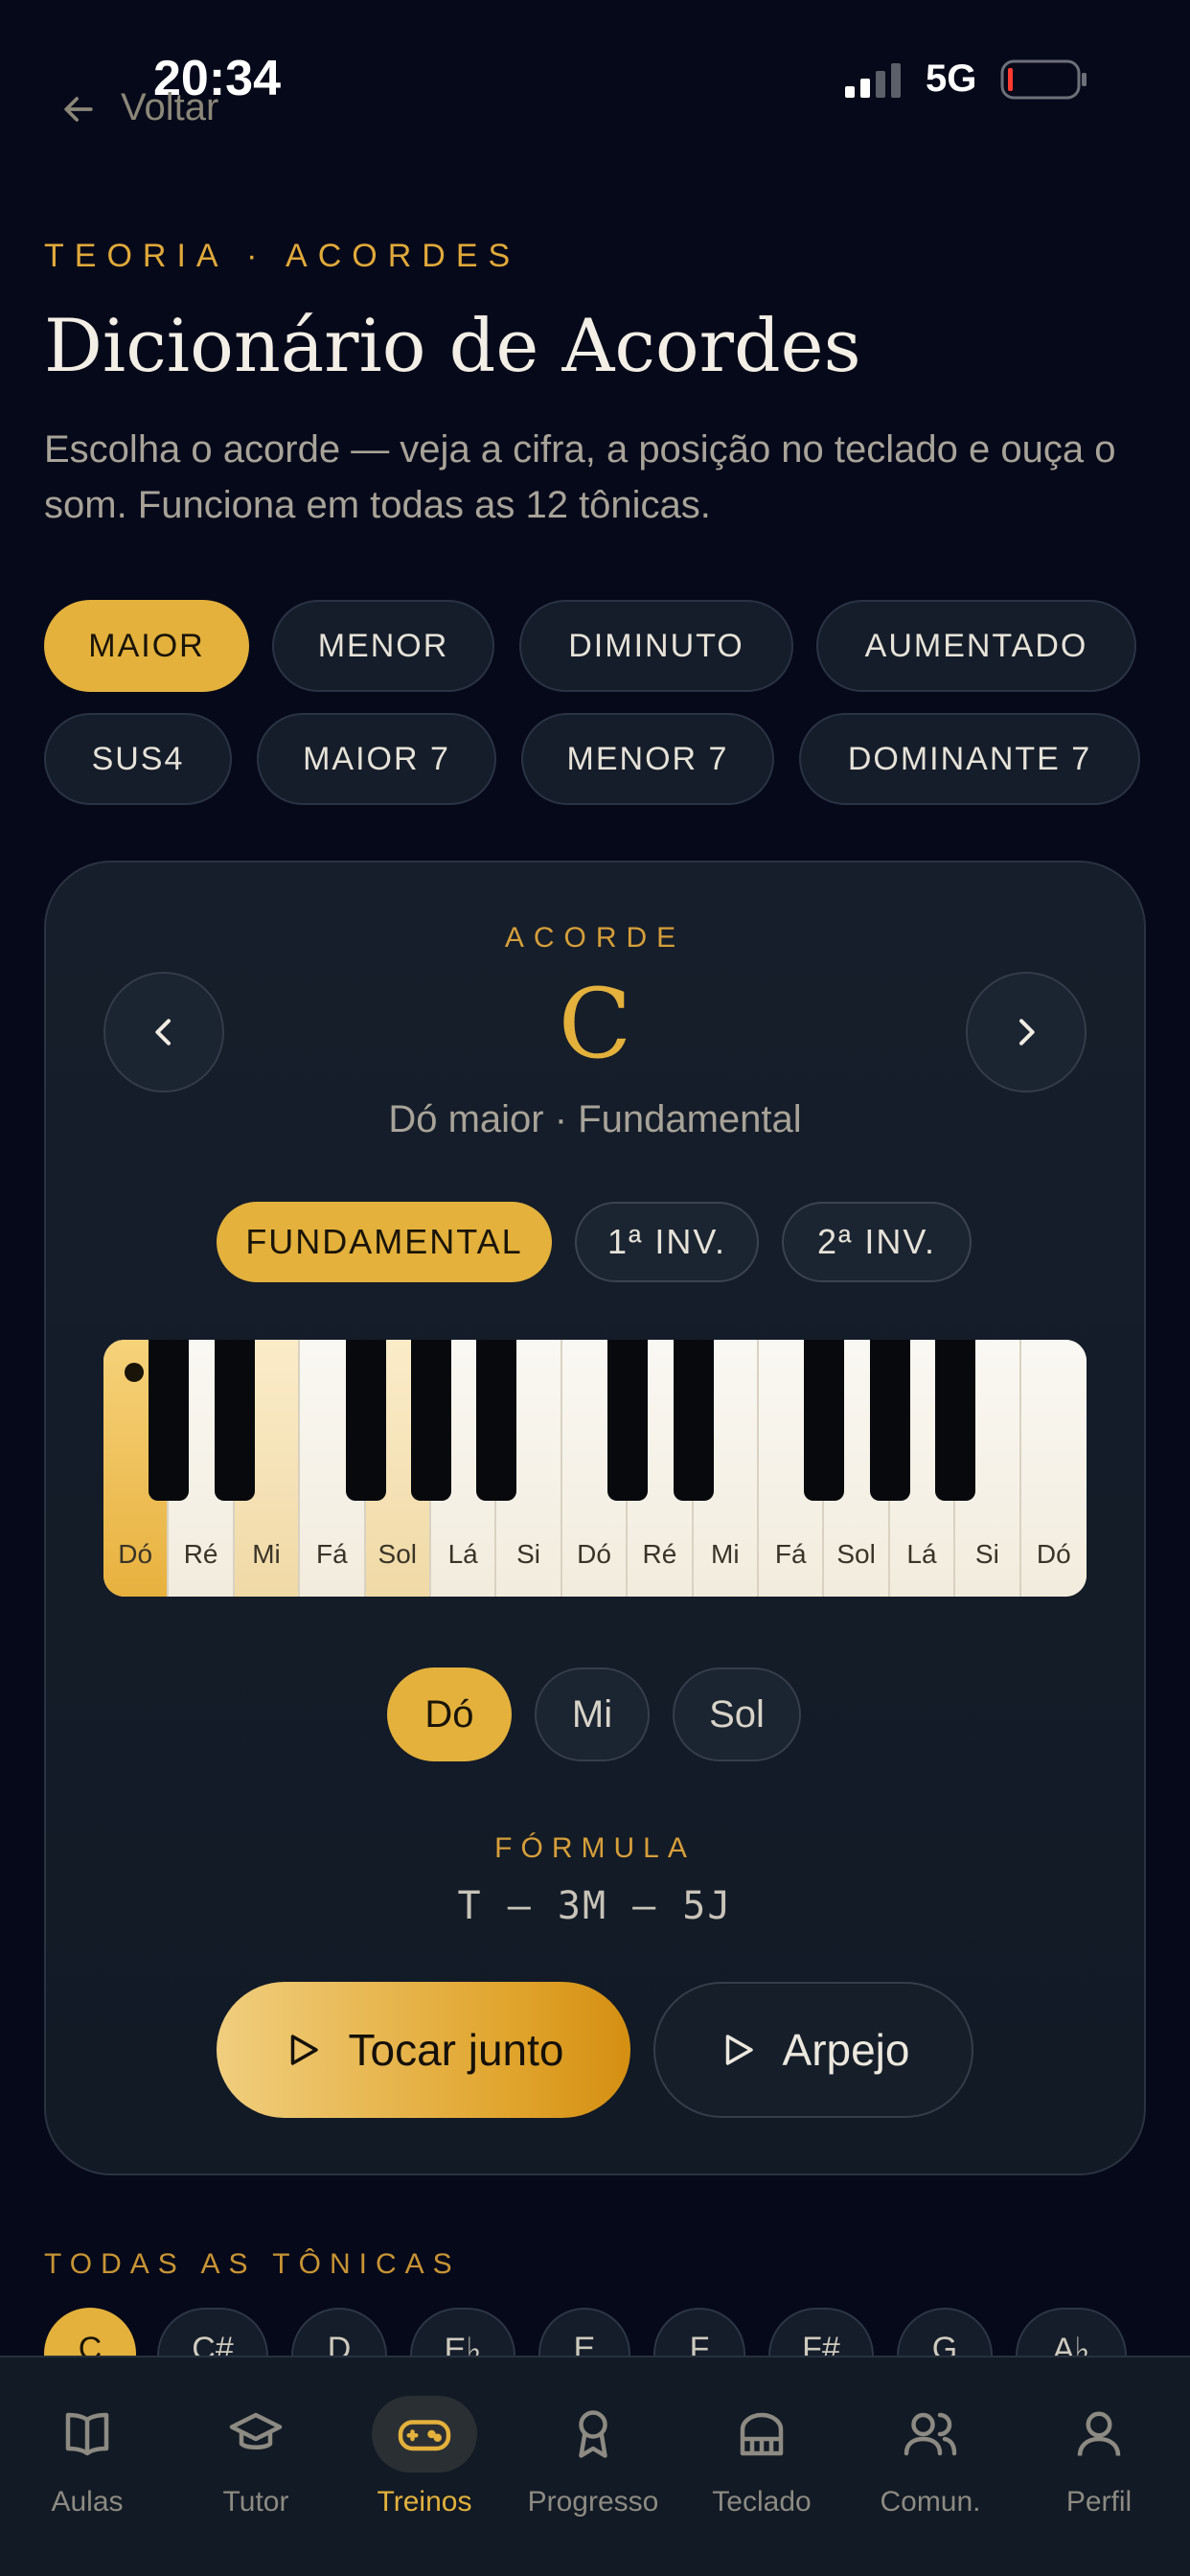  I want to click on award-icon, so click(593, 2434).